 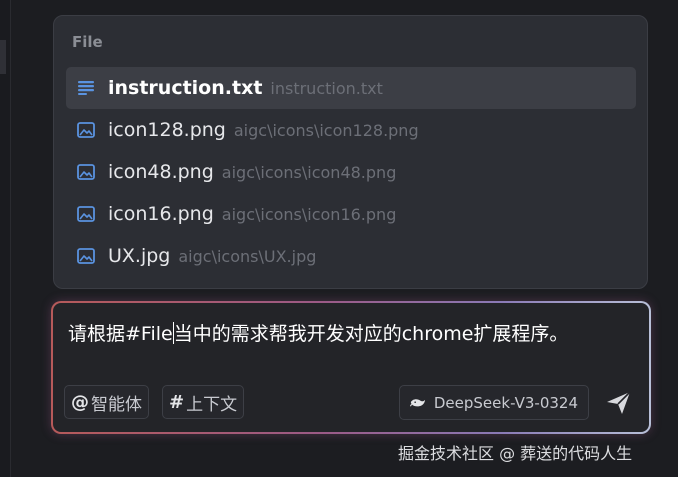 What do you see at coordinates (167, 130) in the screenshot?
I see `file-name: icon128.png` at bounding box center [167, 130].